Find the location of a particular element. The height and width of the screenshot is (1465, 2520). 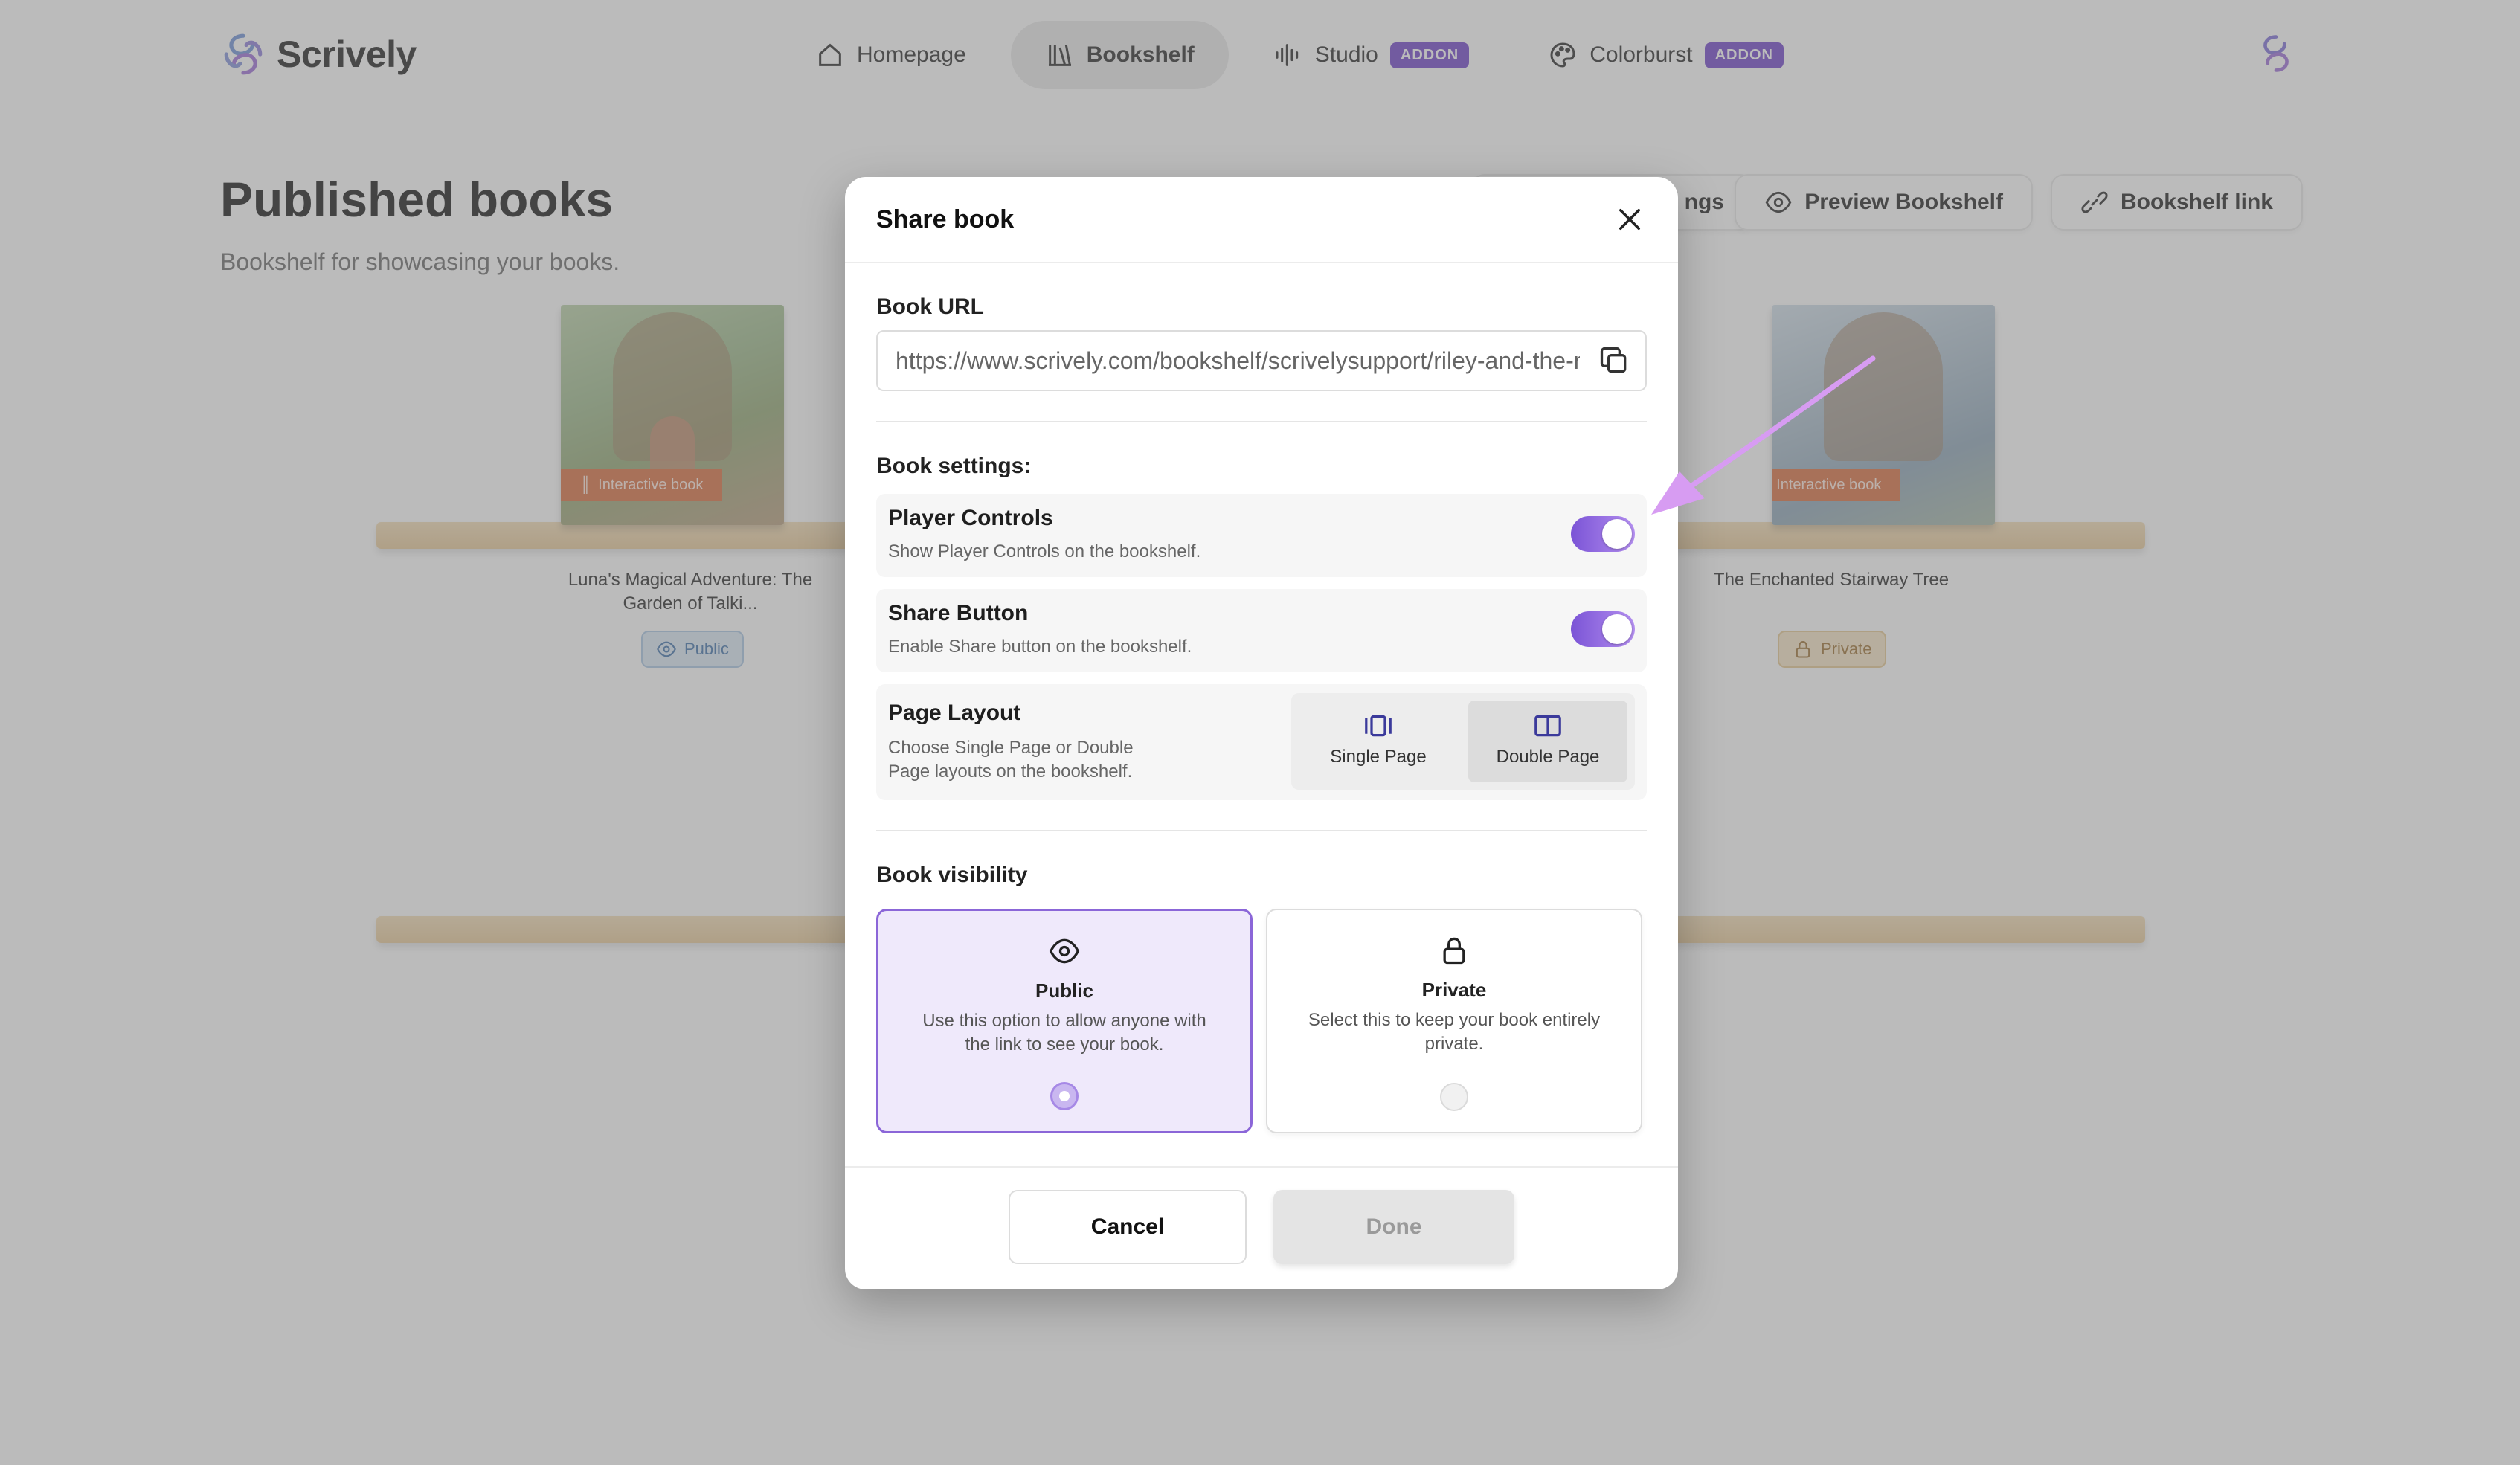

player-controls-toggle is located at coordinates (1603, 534).